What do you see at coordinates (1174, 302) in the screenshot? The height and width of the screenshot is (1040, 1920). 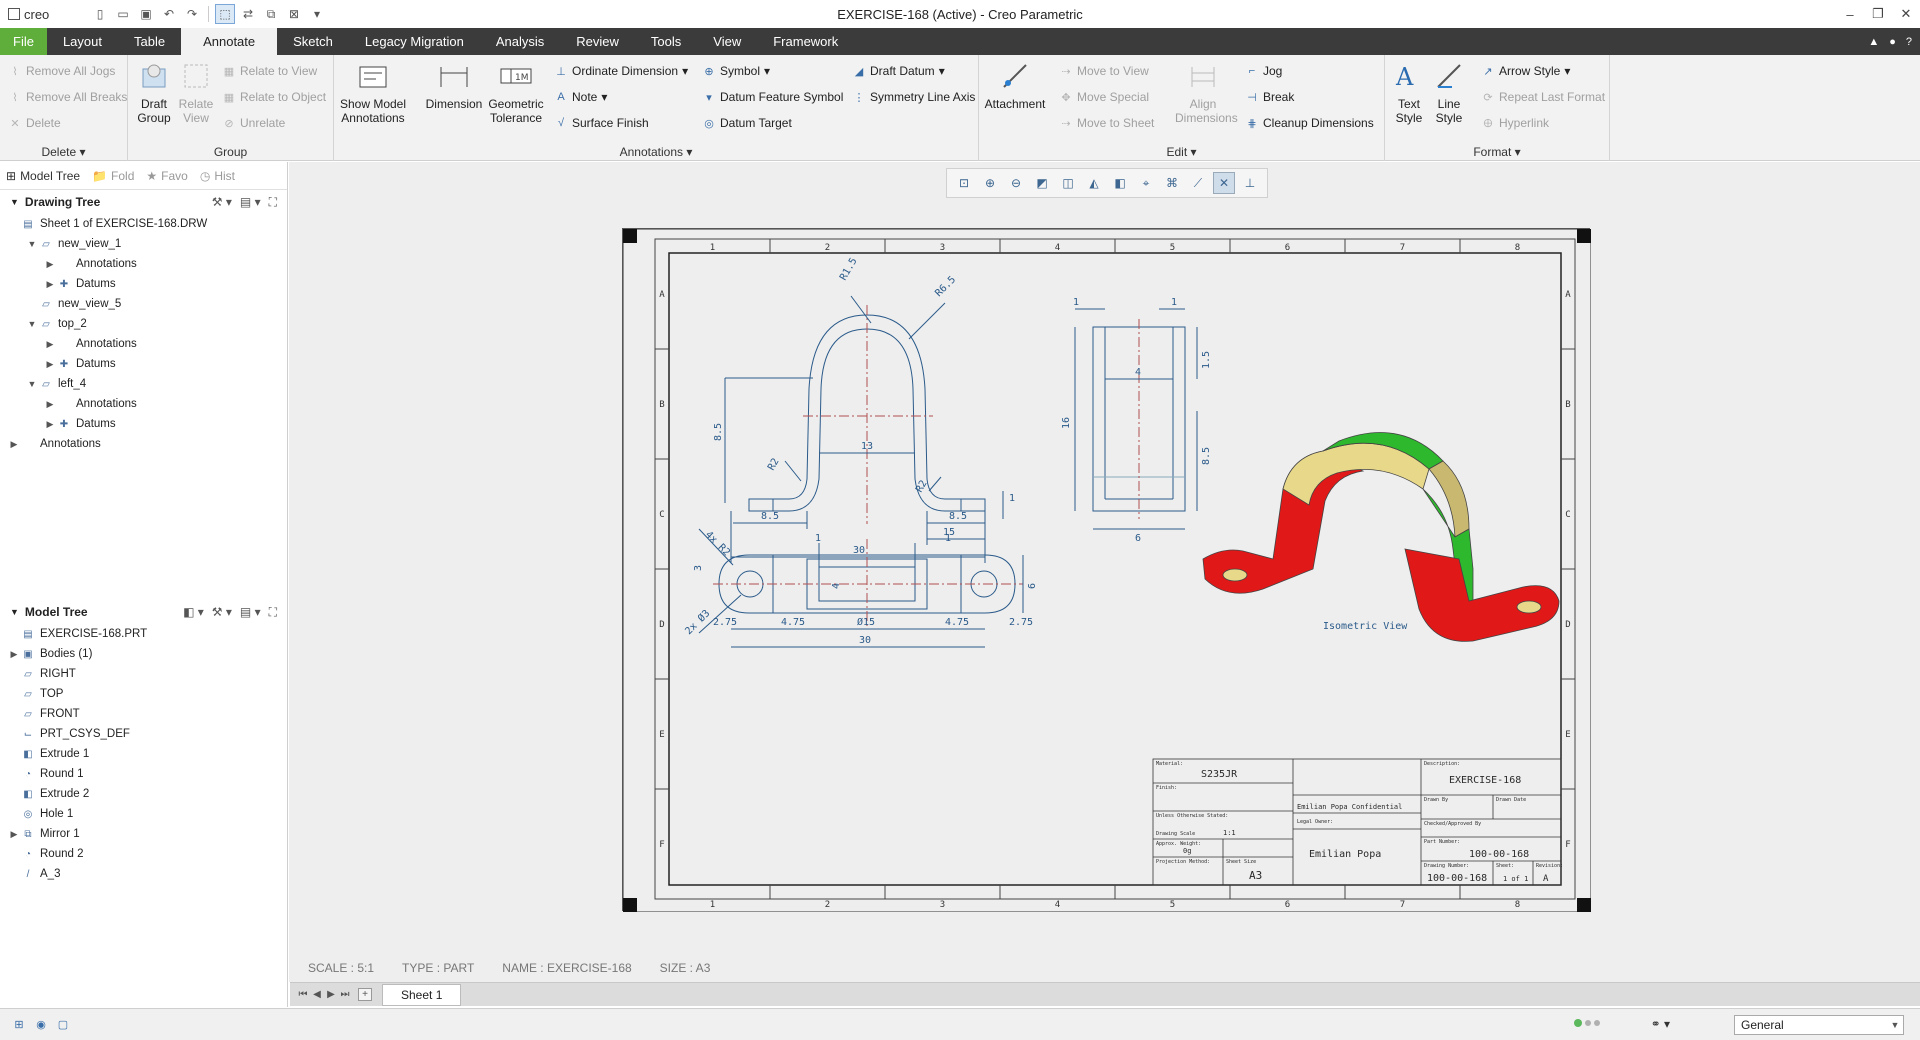 I see `dim-text: 1` at bounding box center [1174, 302].